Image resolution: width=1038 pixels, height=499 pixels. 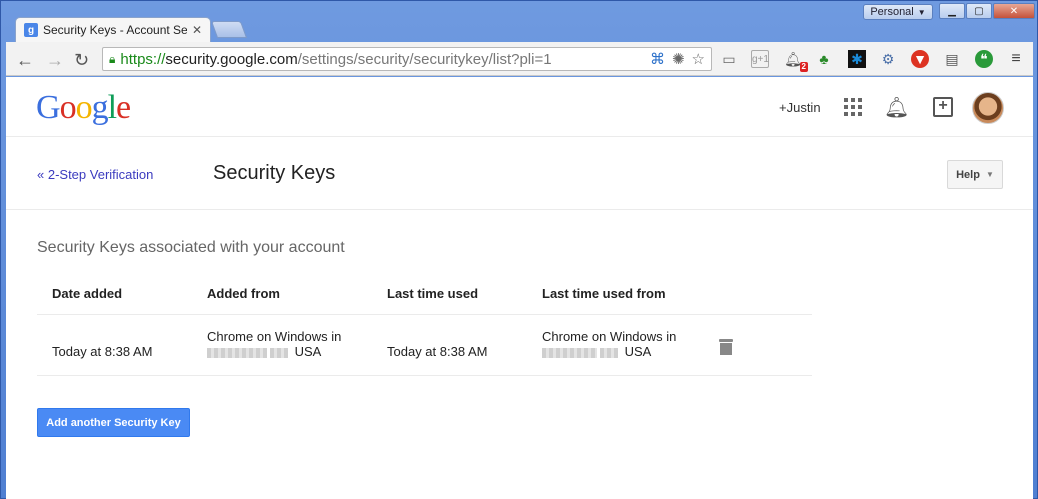 I want to click on added-from-cell: Chrome on Windows in USA, so click(x=274, y=344).